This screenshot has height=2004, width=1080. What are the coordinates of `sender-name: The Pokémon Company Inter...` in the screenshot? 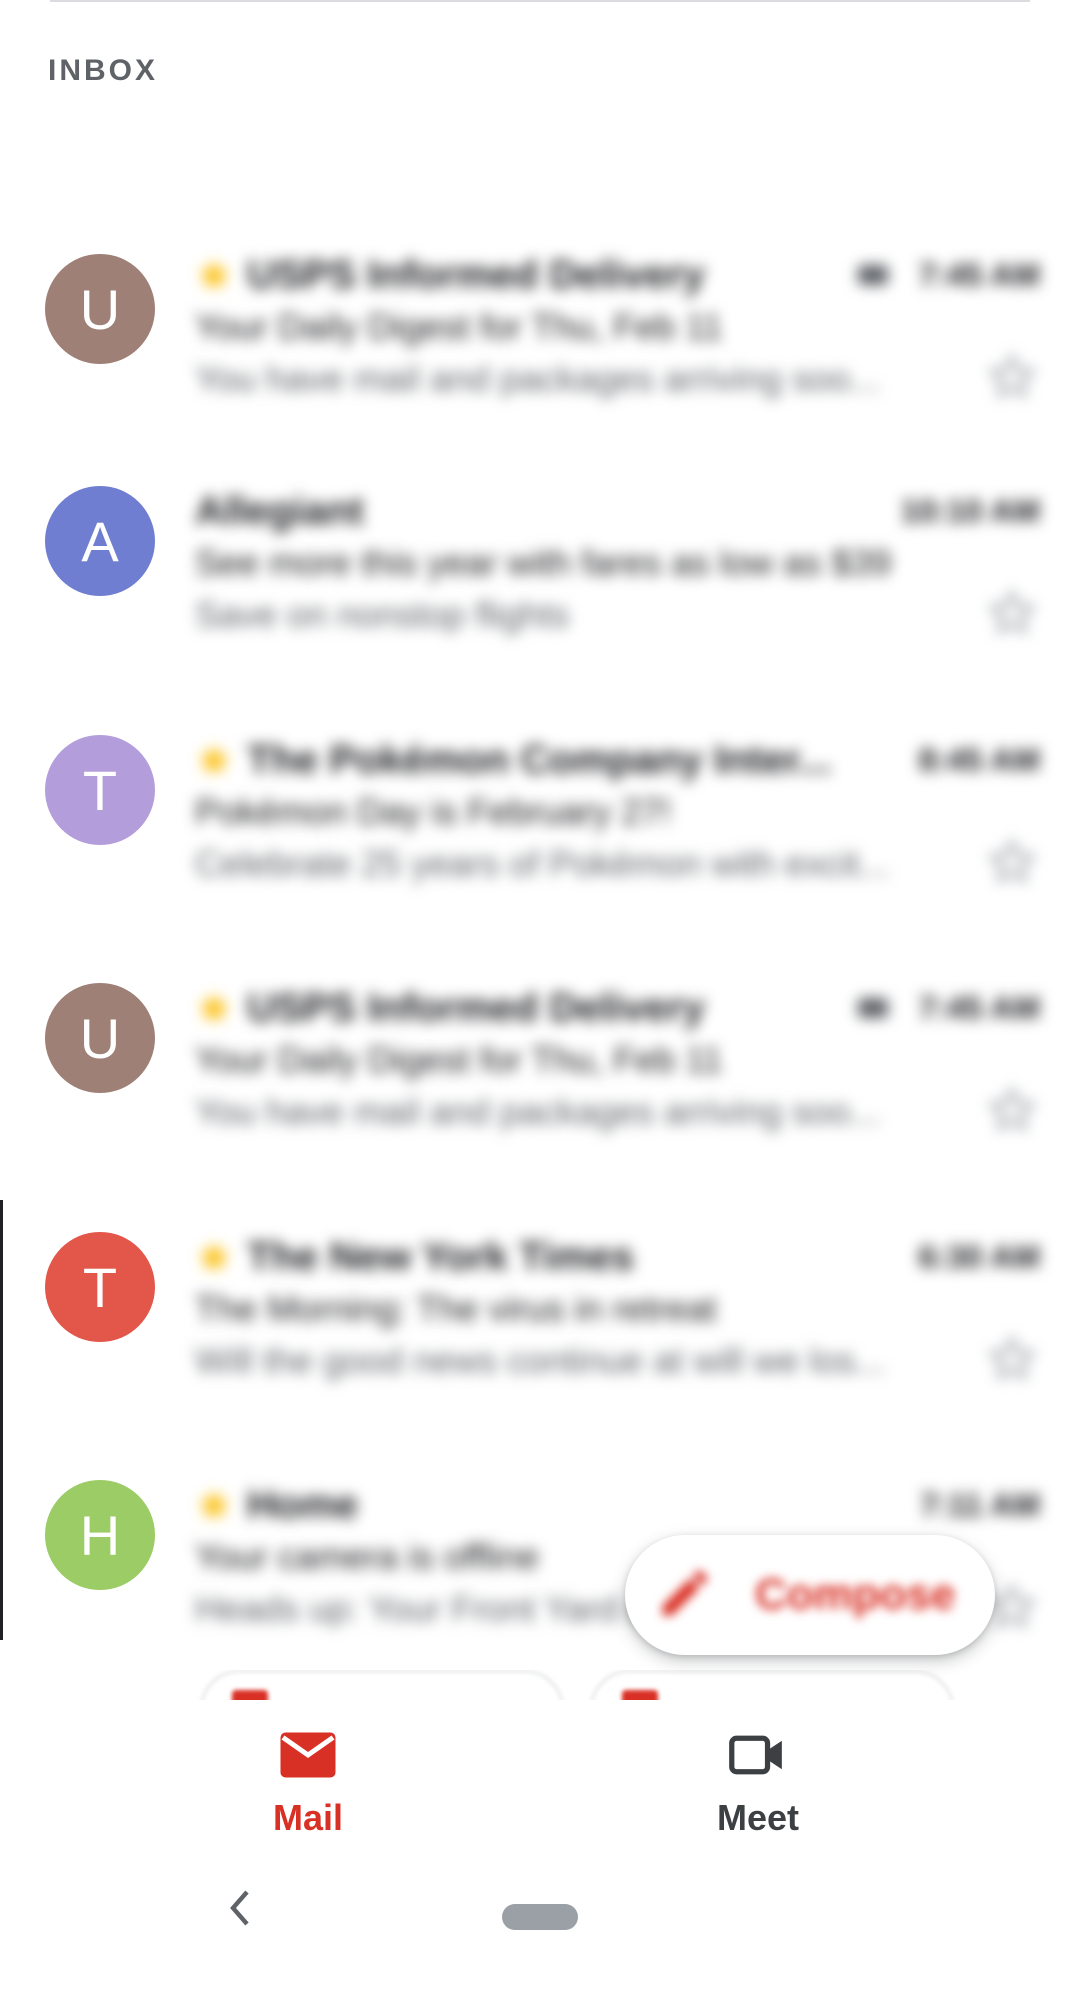 It's located at (539, 759).